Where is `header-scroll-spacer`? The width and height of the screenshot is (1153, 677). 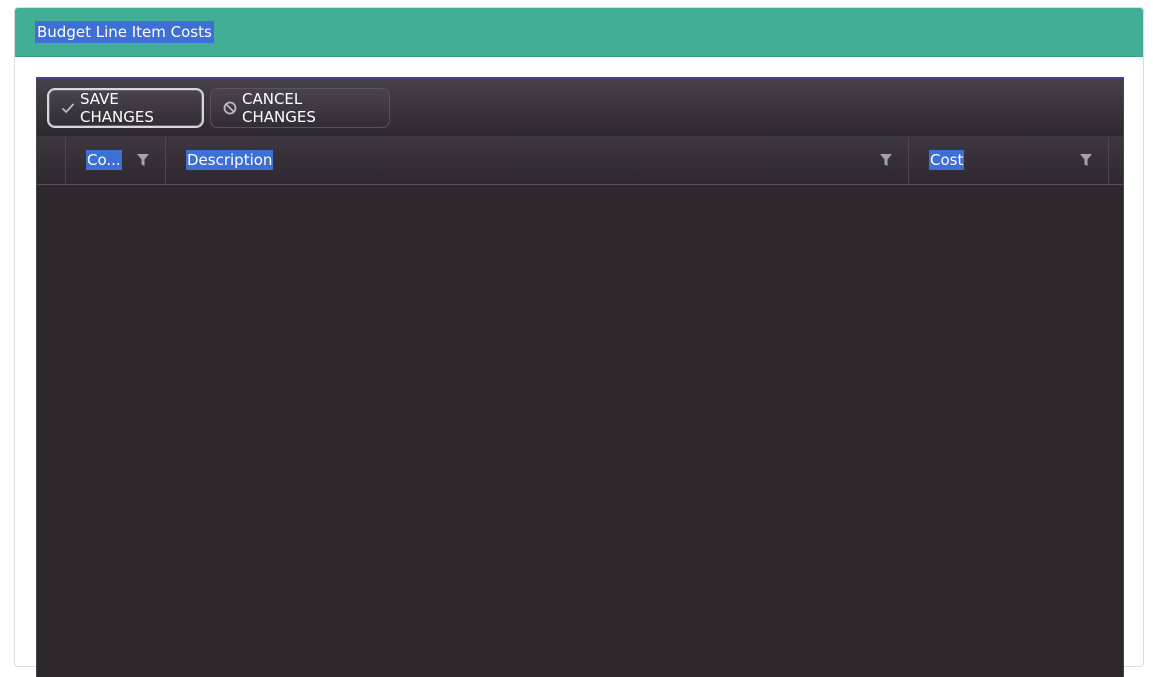 header-scroll-spacer is located at coordinates (1116, 160).